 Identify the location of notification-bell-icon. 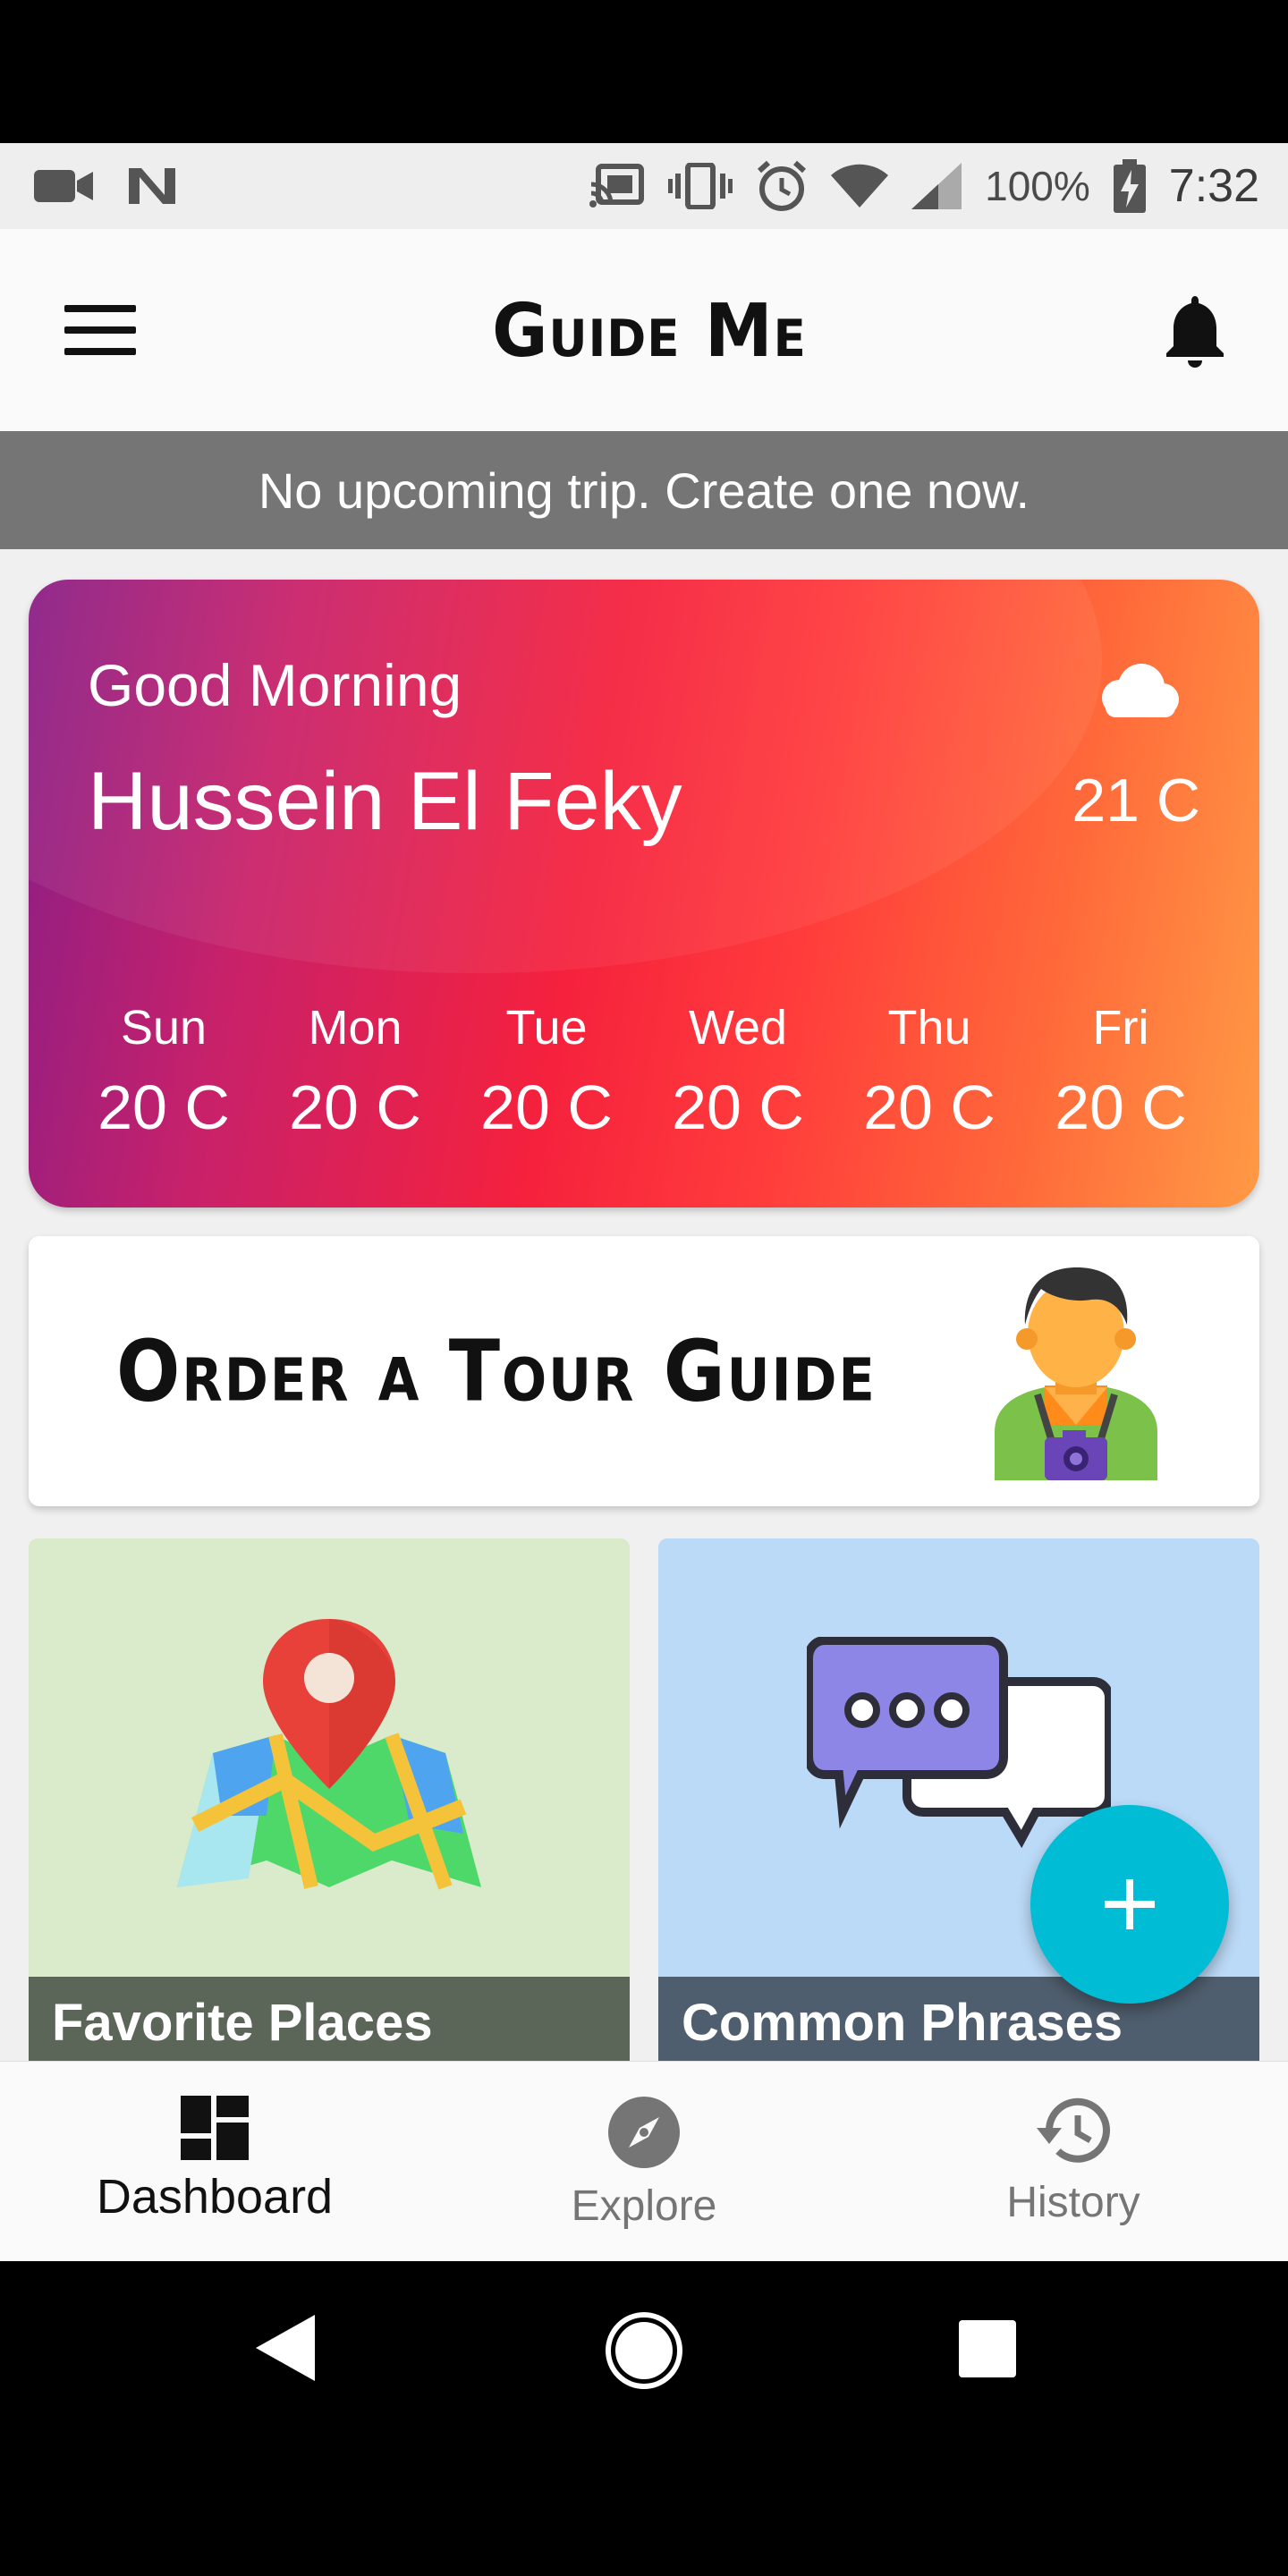
(1195, 330).